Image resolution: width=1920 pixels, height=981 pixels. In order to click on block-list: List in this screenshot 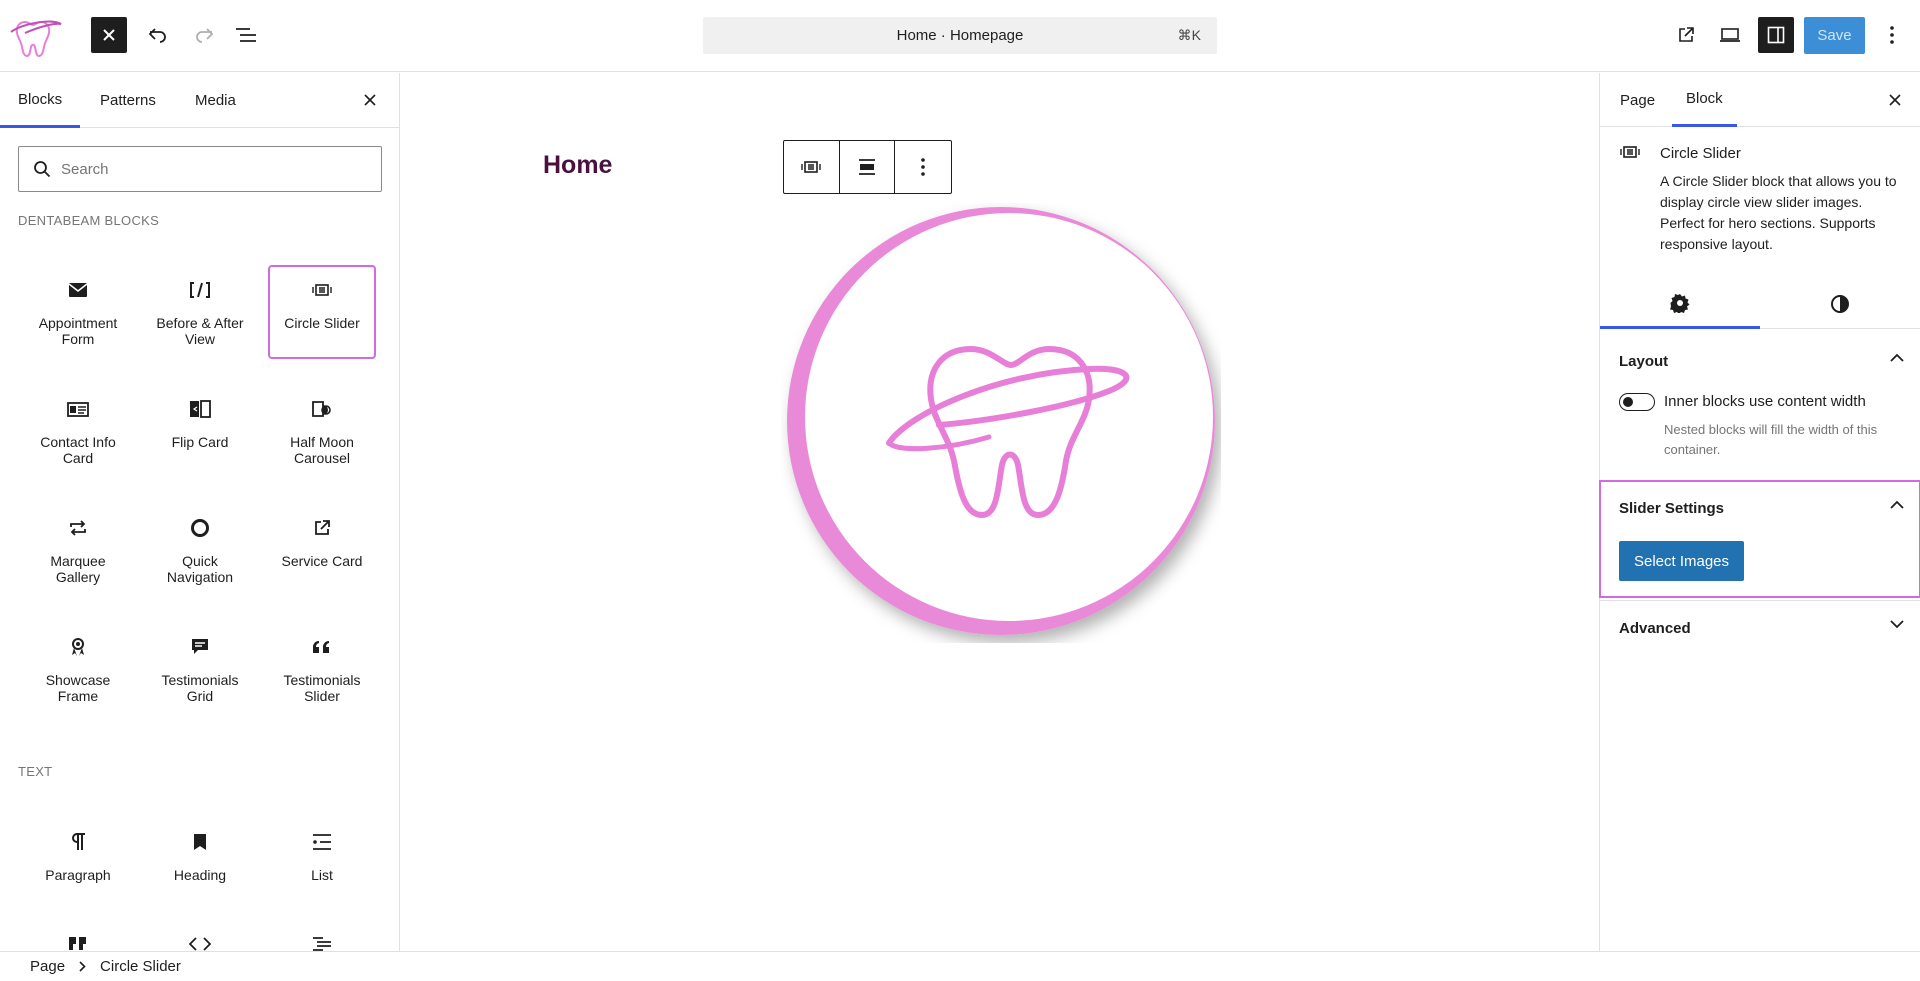, I will do `click(322, 864)`.